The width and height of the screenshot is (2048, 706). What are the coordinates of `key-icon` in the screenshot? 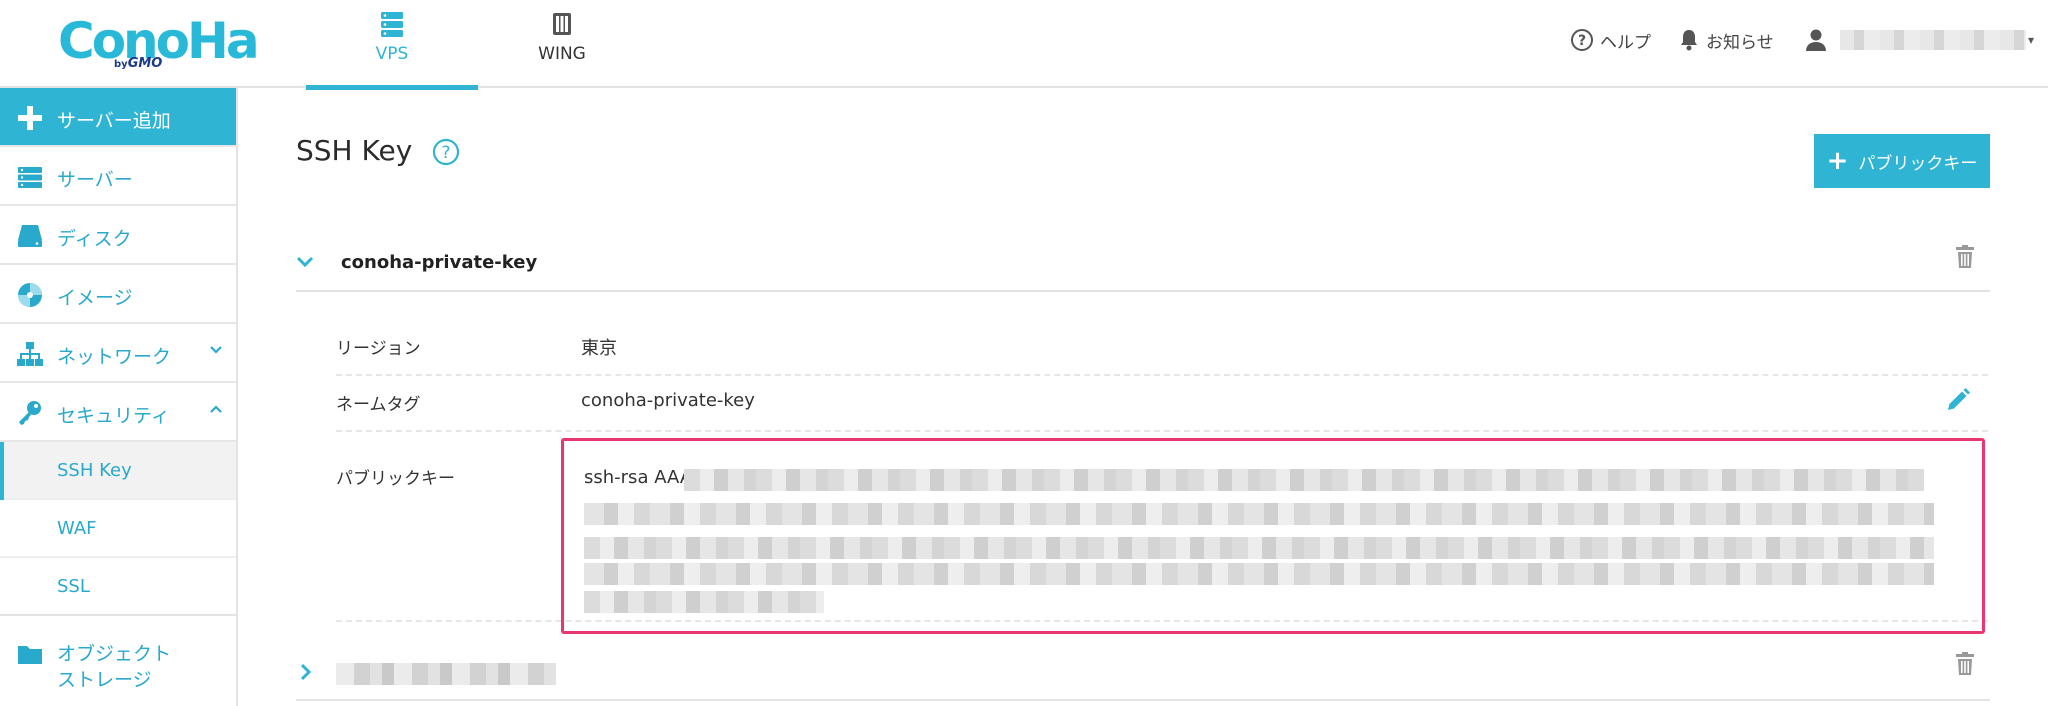 It's located at (30, 413).